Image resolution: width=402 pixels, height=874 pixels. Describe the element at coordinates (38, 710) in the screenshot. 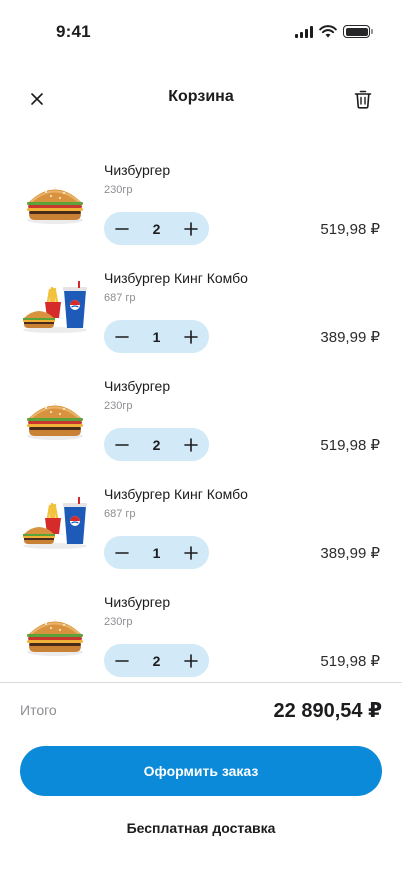

I see `total-label: Итого` at that location.